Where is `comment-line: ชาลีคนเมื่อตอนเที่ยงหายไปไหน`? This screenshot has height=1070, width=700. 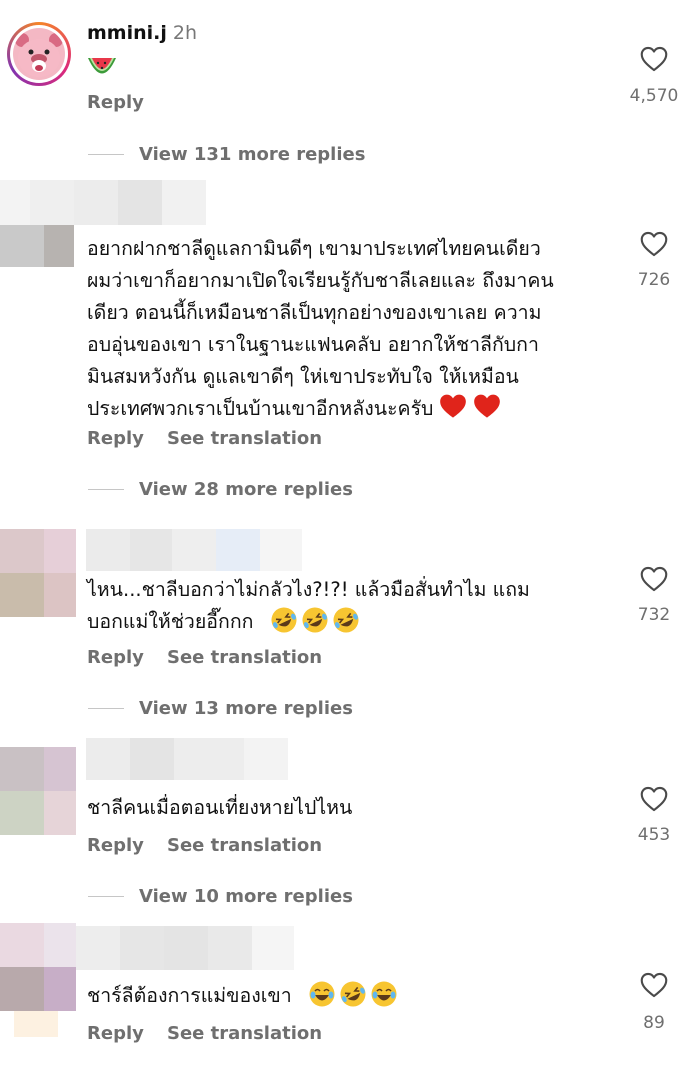 comment-line: ชาลีคนเมื่อตอนเที่ยงหายไปไหน is located at coordinates (220, 807).